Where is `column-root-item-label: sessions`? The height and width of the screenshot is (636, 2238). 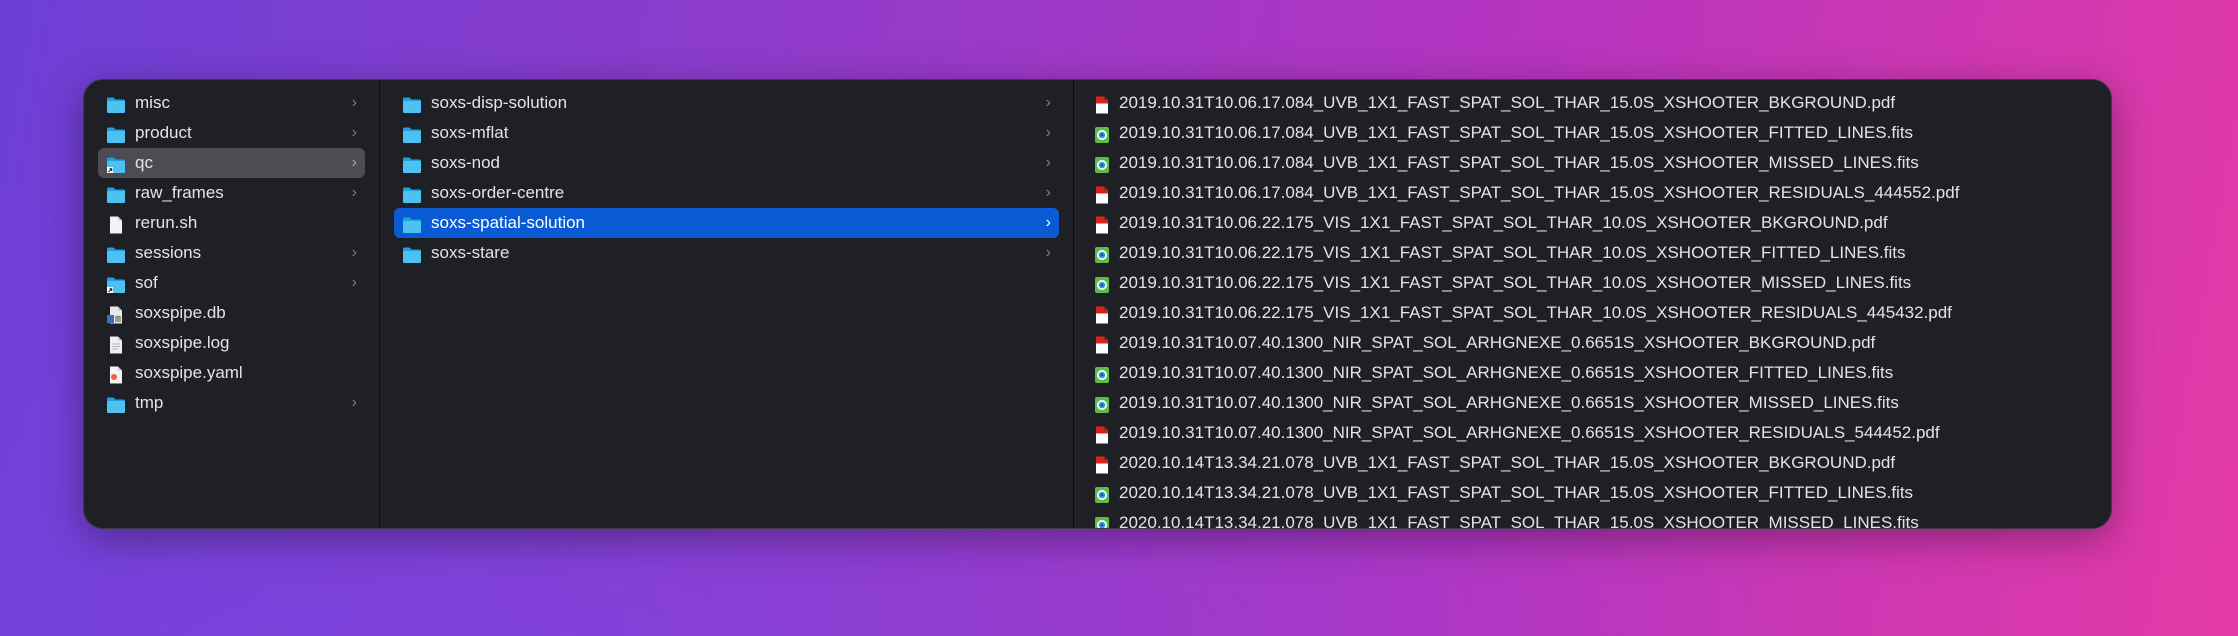 column-root-item-label: sessions is located at coordinates (168, 252).